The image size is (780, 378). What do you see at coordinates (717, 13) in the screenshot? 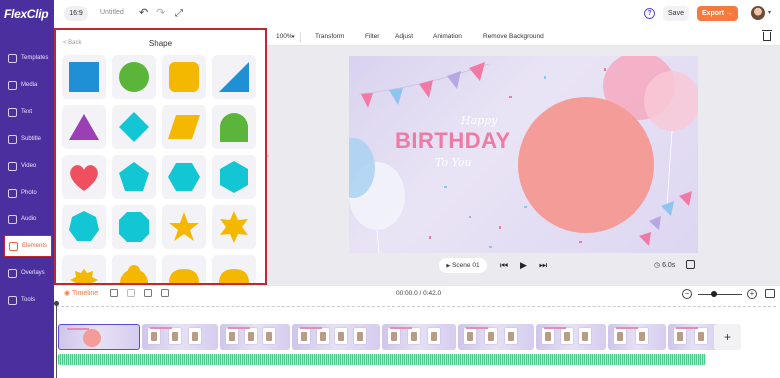
I see `export-button: Export →` at bounding box center [717, 13].